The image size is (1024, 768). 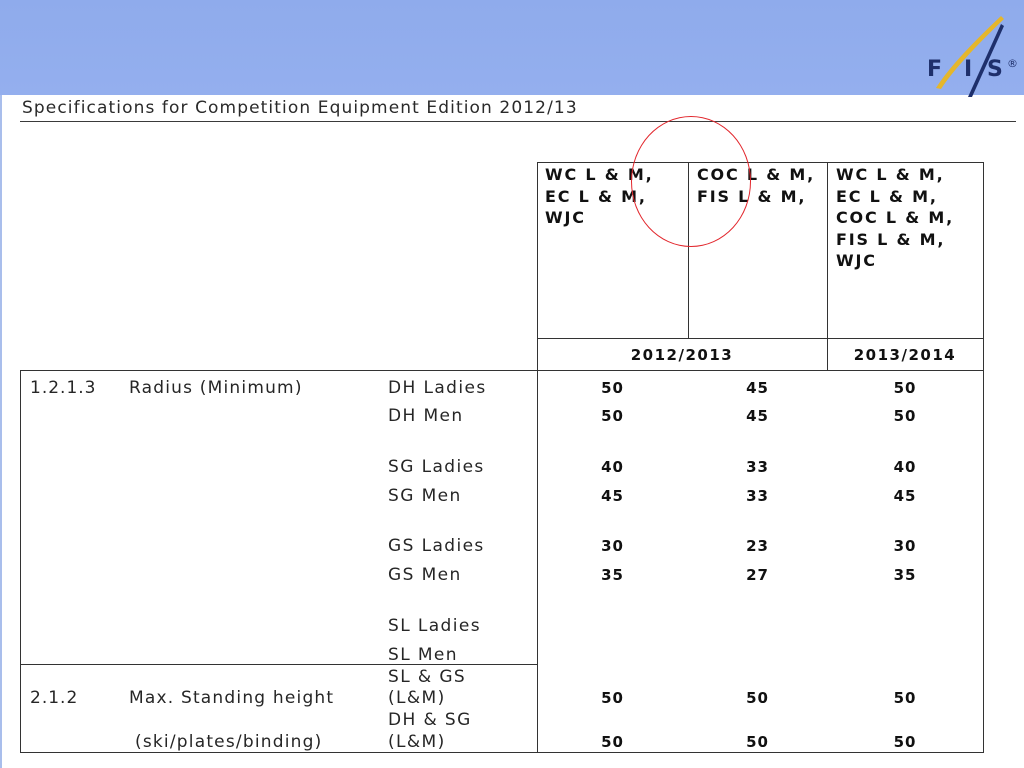 What do you see at coordinates (63, 388) in the screenshot?
I see `section-number: 1.2.1.3` at bounding box center [63, 388].